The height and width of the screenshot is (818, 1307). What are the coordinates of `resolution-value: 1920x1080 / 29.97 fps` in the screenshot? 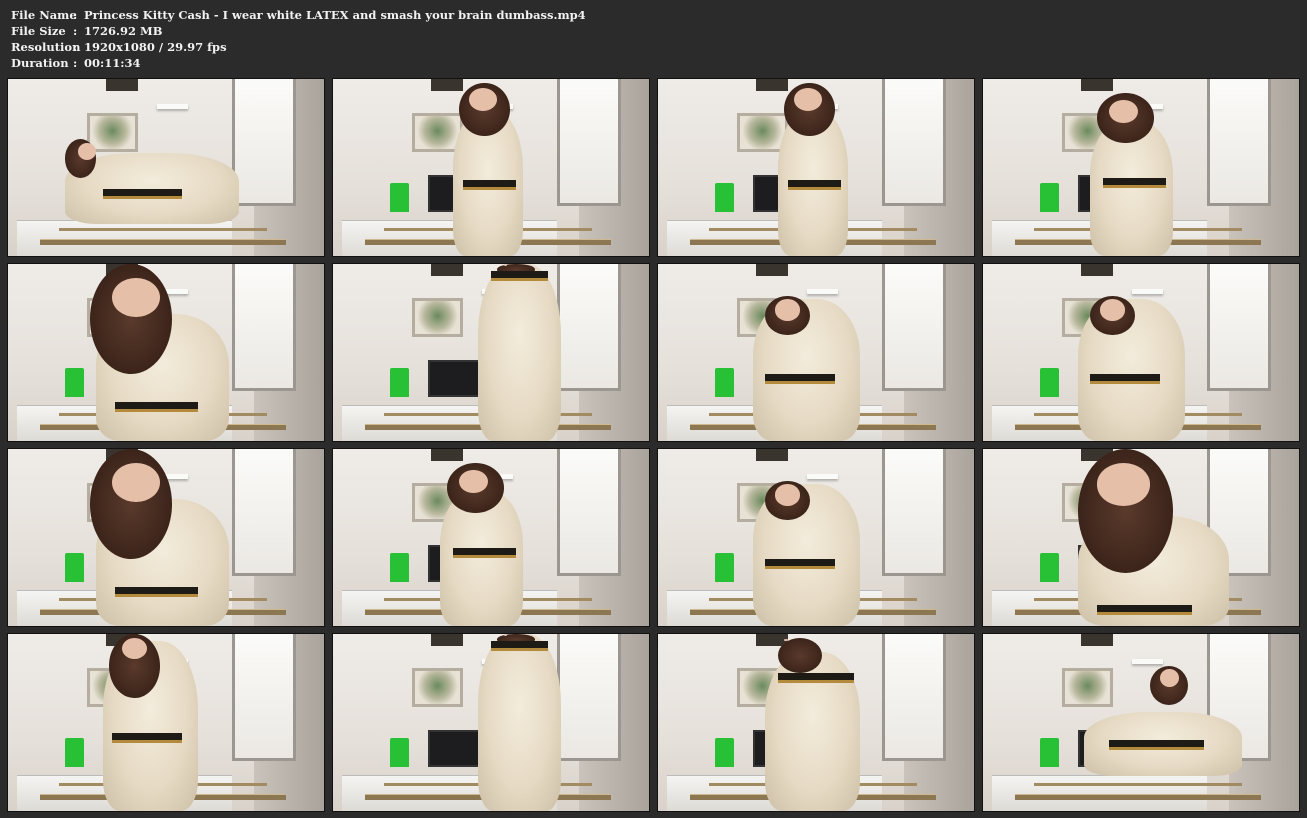 It's located at (155, 47).